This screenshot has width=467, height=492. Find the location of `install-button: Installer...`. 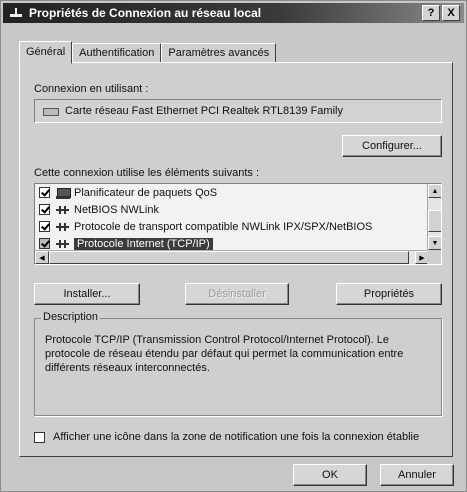

install-button: Installer... is located at coordinates (87, 294).